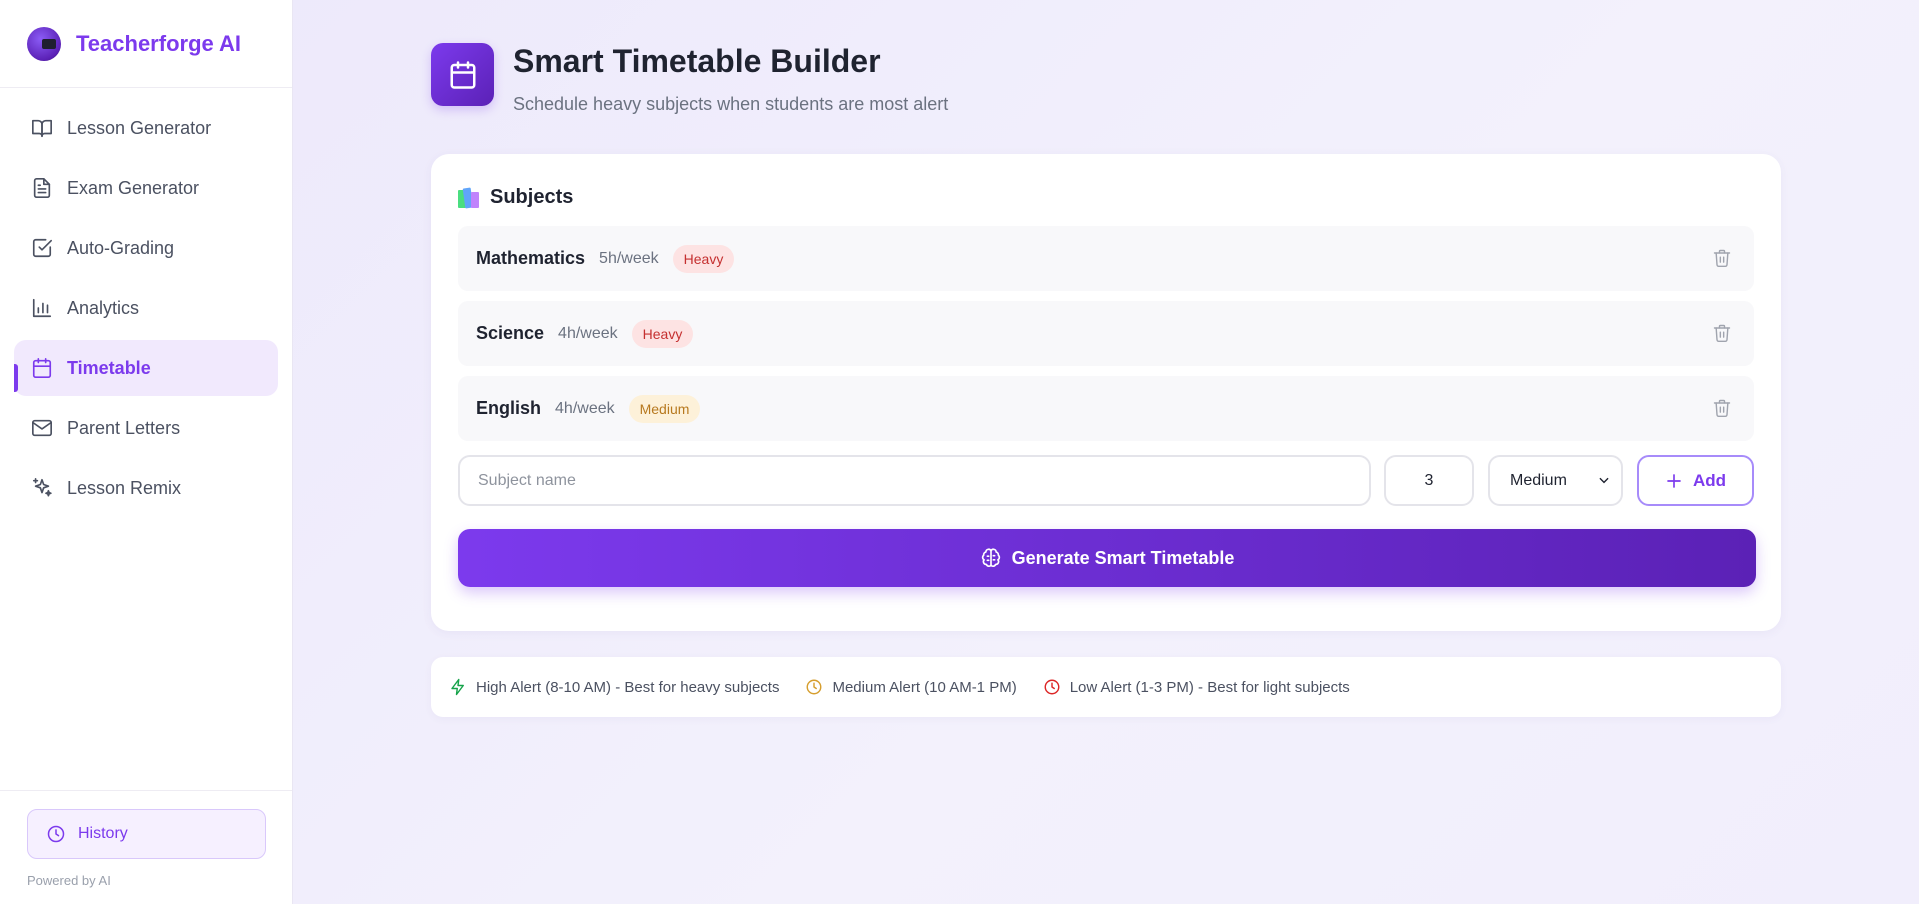  I want to click on generate-timetable-button: Generate Smart Timetable, so click(1107, 558).